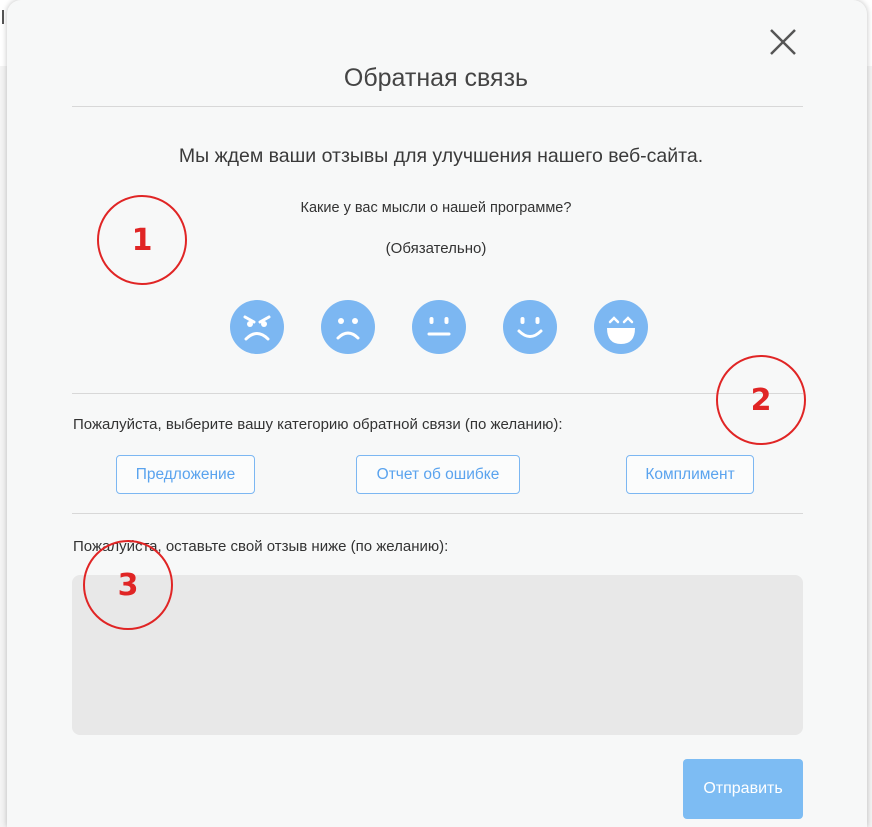  I want to click on rating-faces, so click(440, 328).